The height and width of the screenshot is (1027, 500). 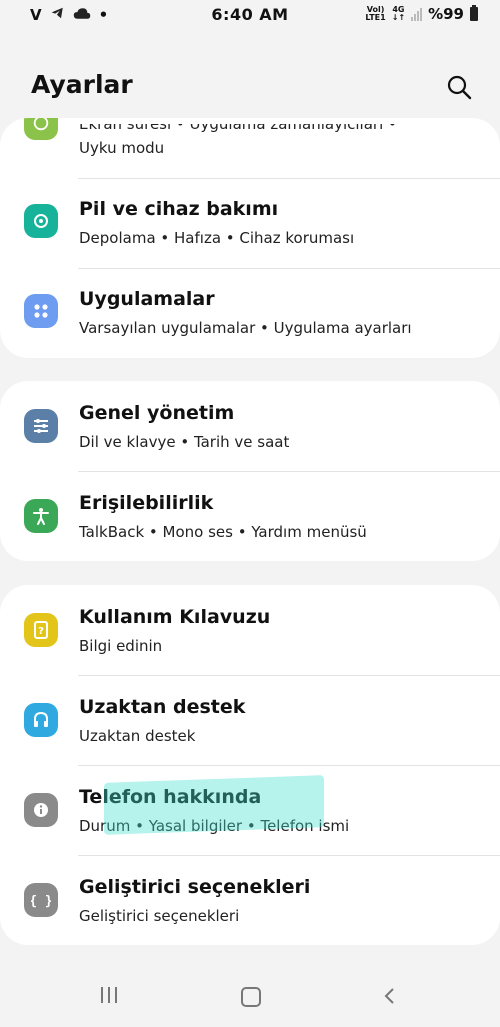 I want to click on general-management-icon, so click(x=41, y=426).